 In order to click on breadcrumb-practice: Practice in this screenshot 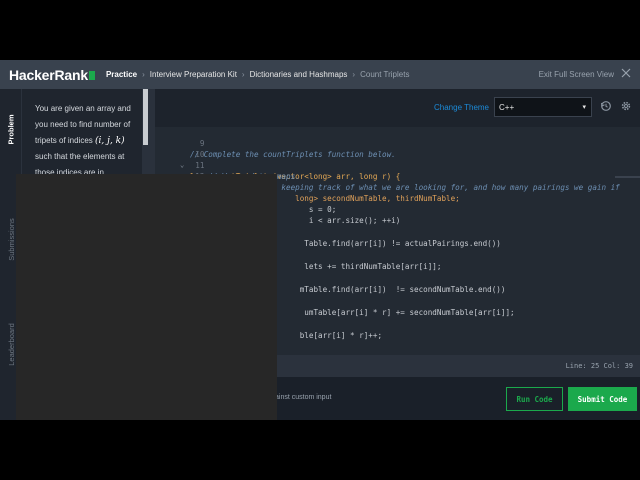, I will do `click(121, 74)`.